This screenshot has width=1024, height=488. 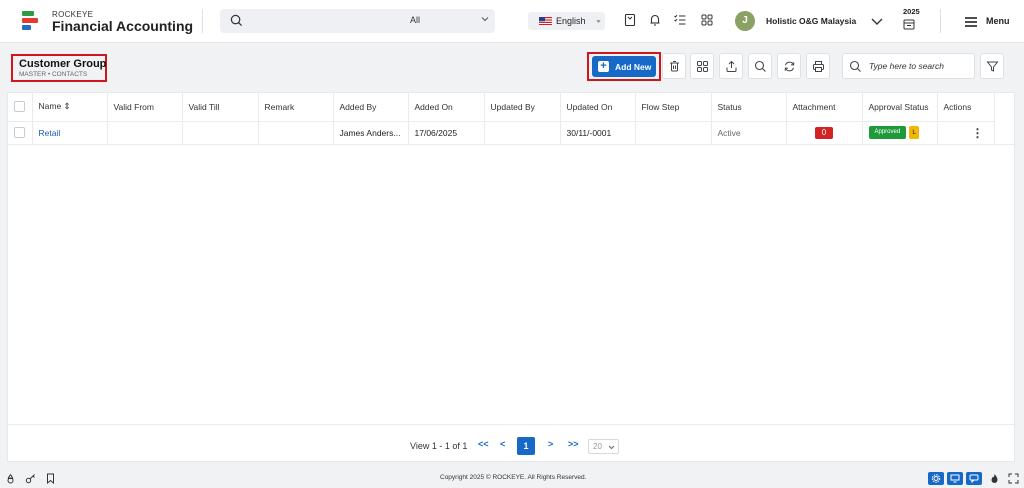 I want to click on row-name-link: Retail, so click(x=70, y=133).